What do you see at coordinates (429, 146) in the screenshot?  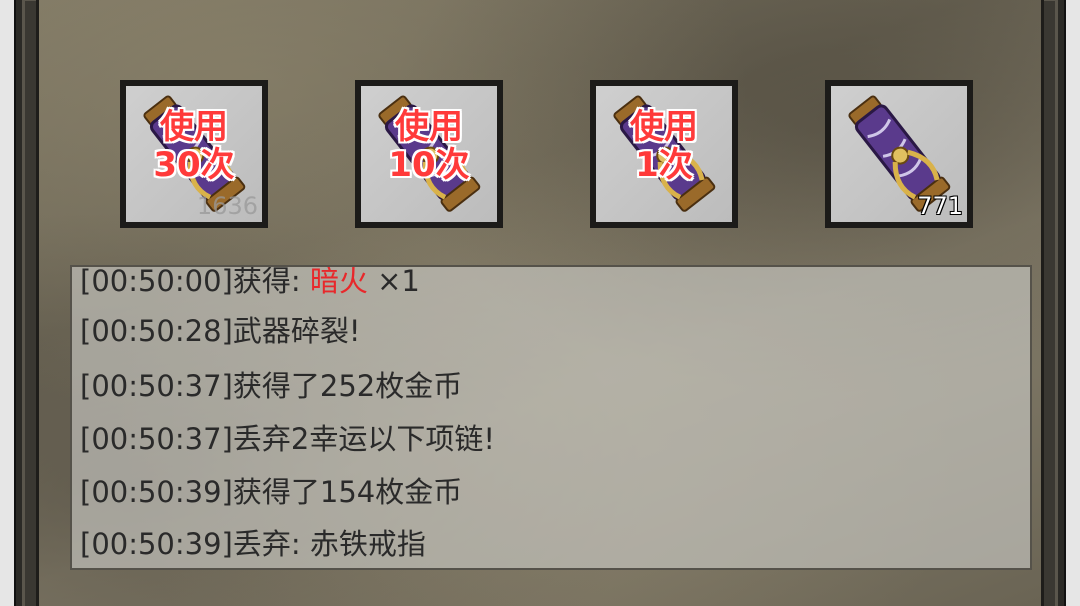 I see `use-count-label: 使用 10次` at bounding box center [429, 146].